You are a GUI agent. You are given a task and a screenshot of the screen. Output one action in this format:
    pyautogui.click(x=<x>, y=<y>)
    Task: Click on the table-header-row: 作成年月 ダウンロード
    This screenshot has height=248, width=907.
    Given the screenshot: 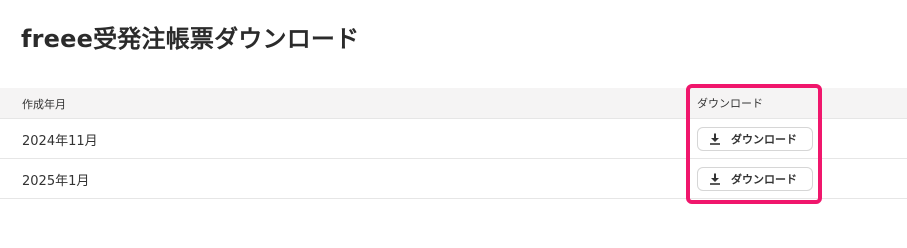 What is the action you would take?
    pyautogui.click(x=453, y=103)
    